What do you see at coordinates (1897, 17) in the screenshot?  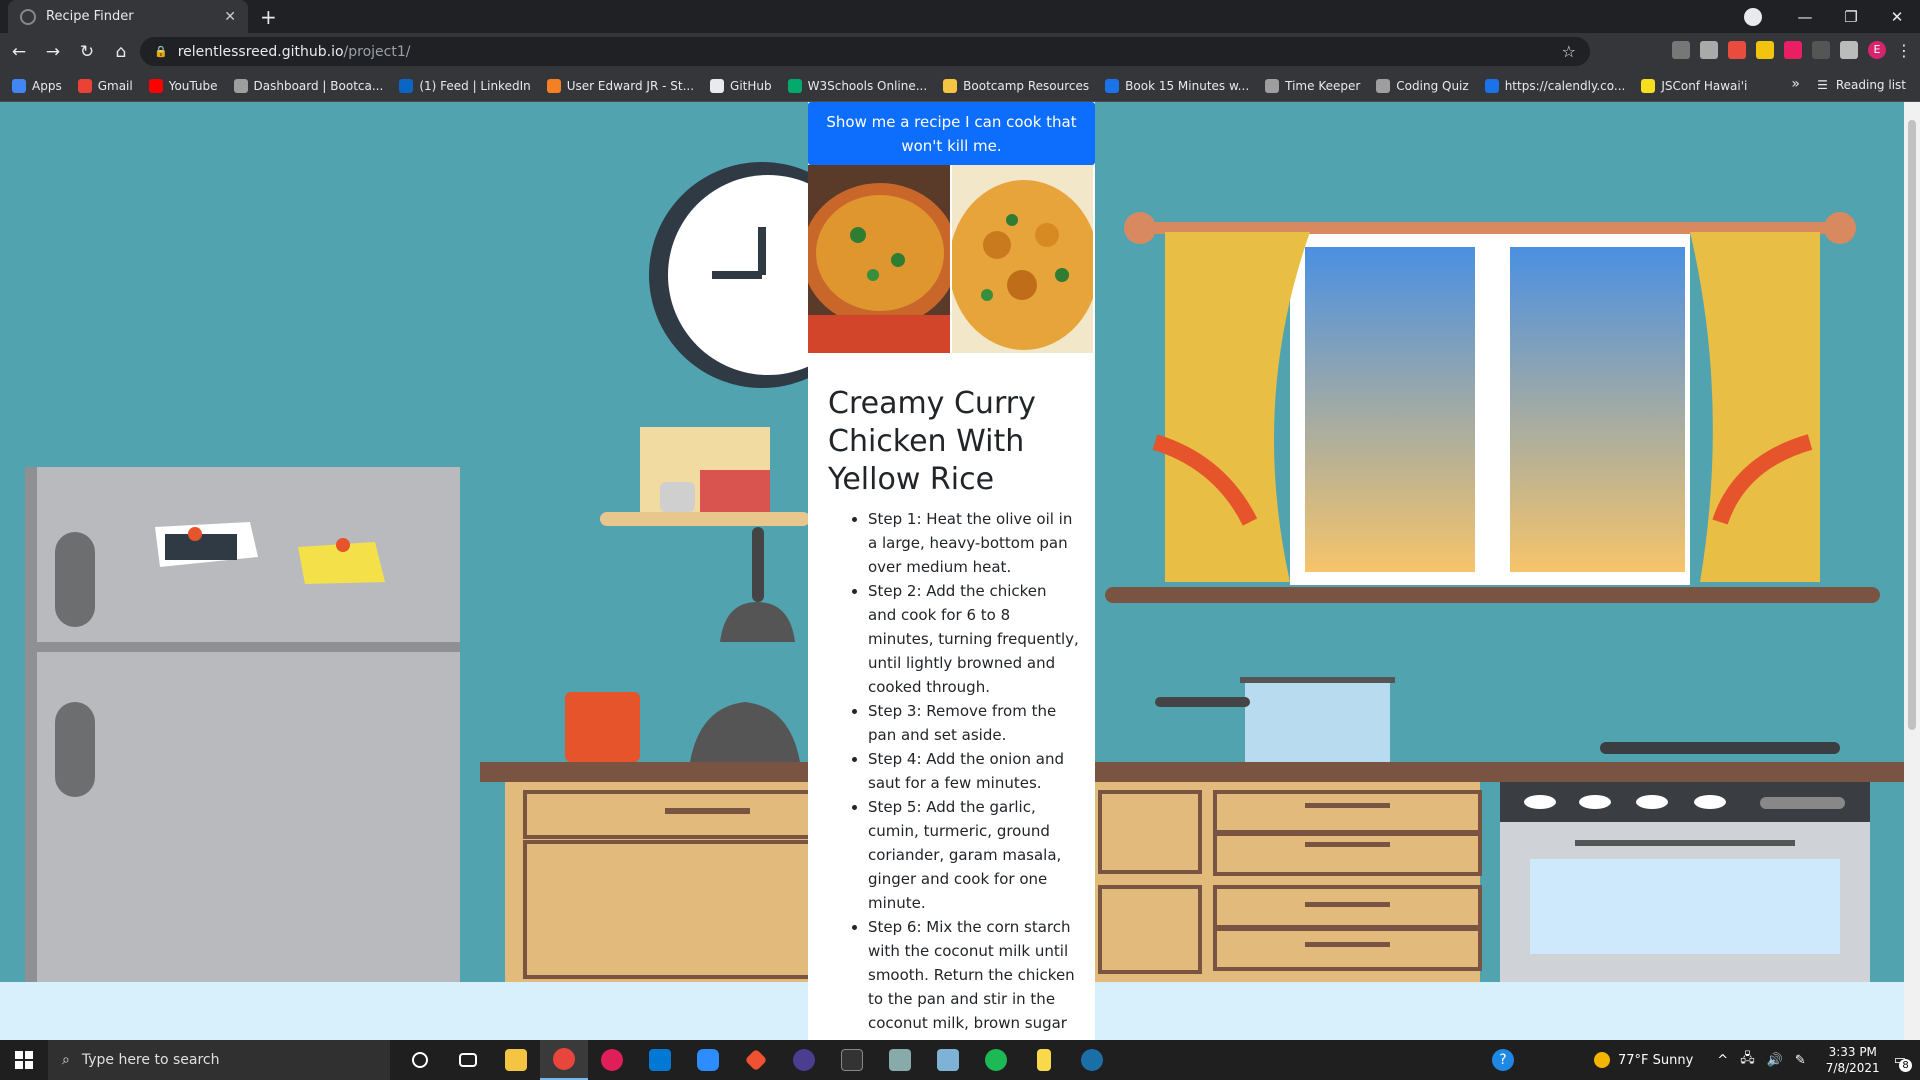 I see `close-window-button: ✕` at bounding box center [1897, 17].